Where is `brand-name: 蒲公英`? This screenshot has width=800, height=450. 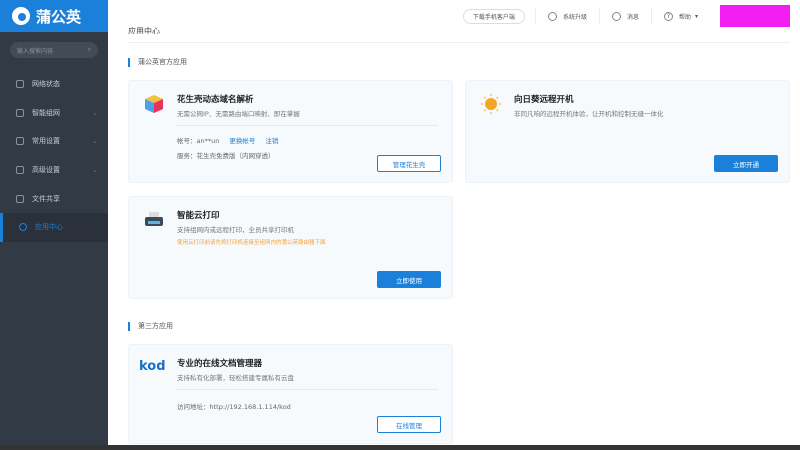
brand-name: 蒲公英 is located at coordinates (59, 16).